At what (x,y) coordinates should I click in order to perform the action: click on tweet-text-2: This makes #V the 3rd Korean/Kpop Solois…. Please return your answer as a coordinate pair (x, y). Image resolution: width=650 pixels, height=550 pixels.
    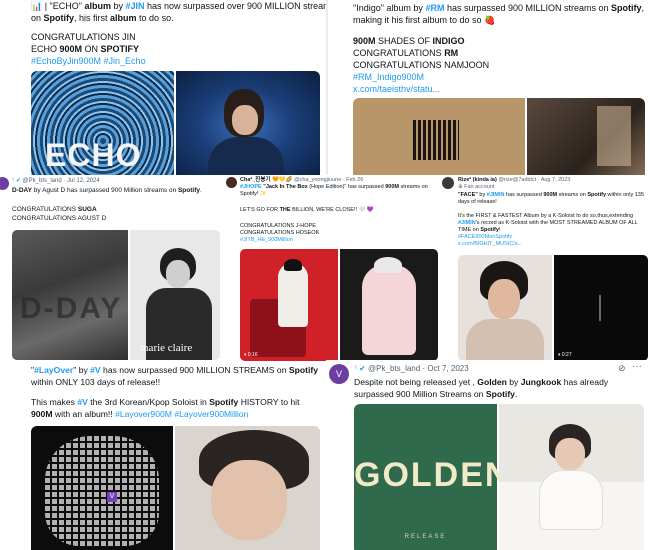
    Looking at the image, I should click on (165, 408).